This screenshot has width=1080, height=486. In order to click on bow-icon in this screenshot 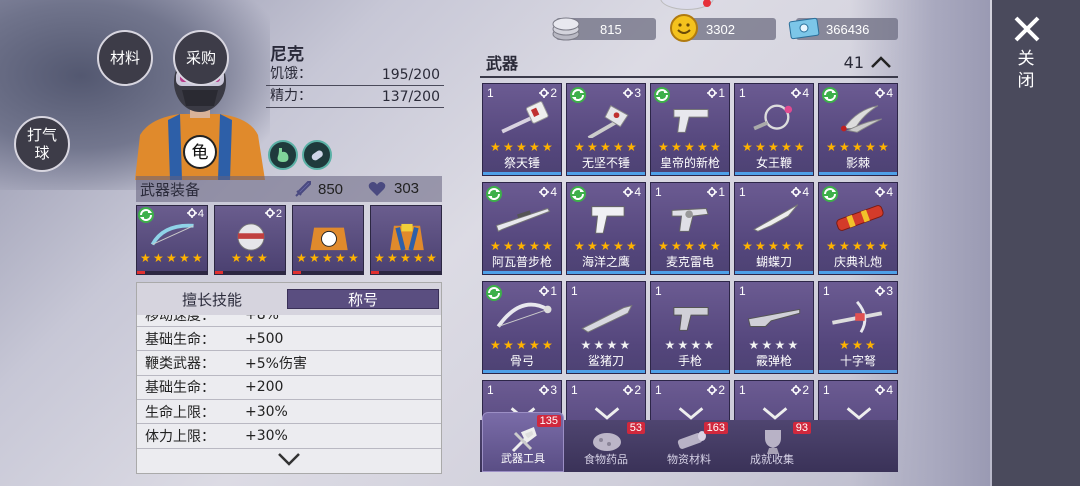, I will do `click(524, 315)`.